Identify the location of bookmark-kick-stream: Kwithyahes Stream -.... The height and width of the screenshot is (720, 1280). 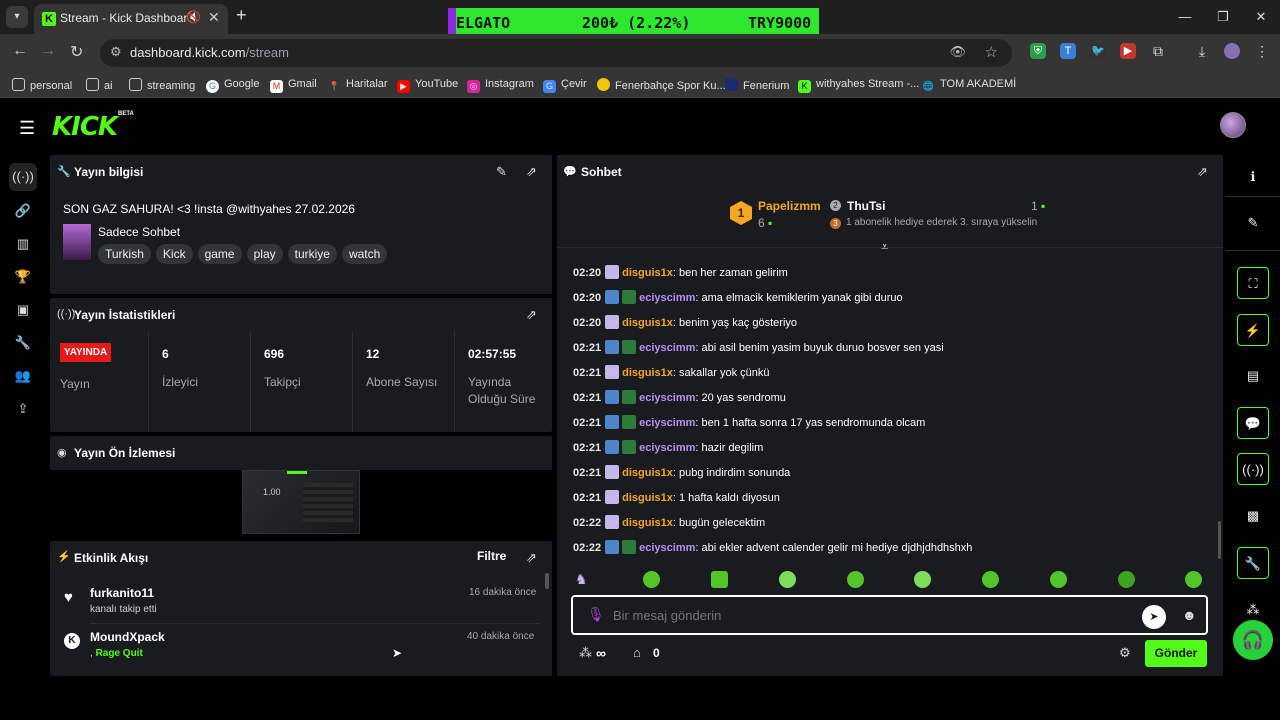
(858, 85).